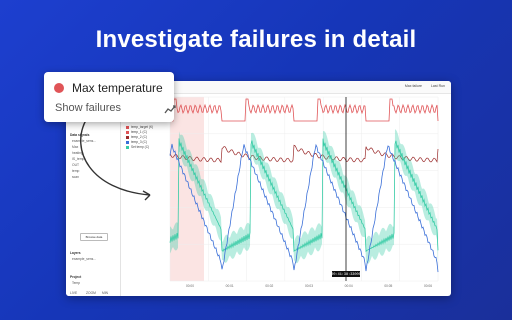  Describe the element at coordinates (171, 109) in the screenshot. I see `trend-icon` at that location.